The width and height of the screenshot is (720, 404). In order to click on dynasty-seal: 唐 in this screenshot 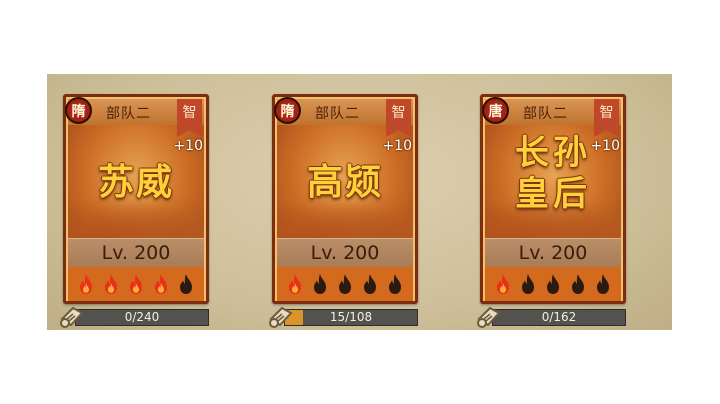, I will do `click(495, 110)`.